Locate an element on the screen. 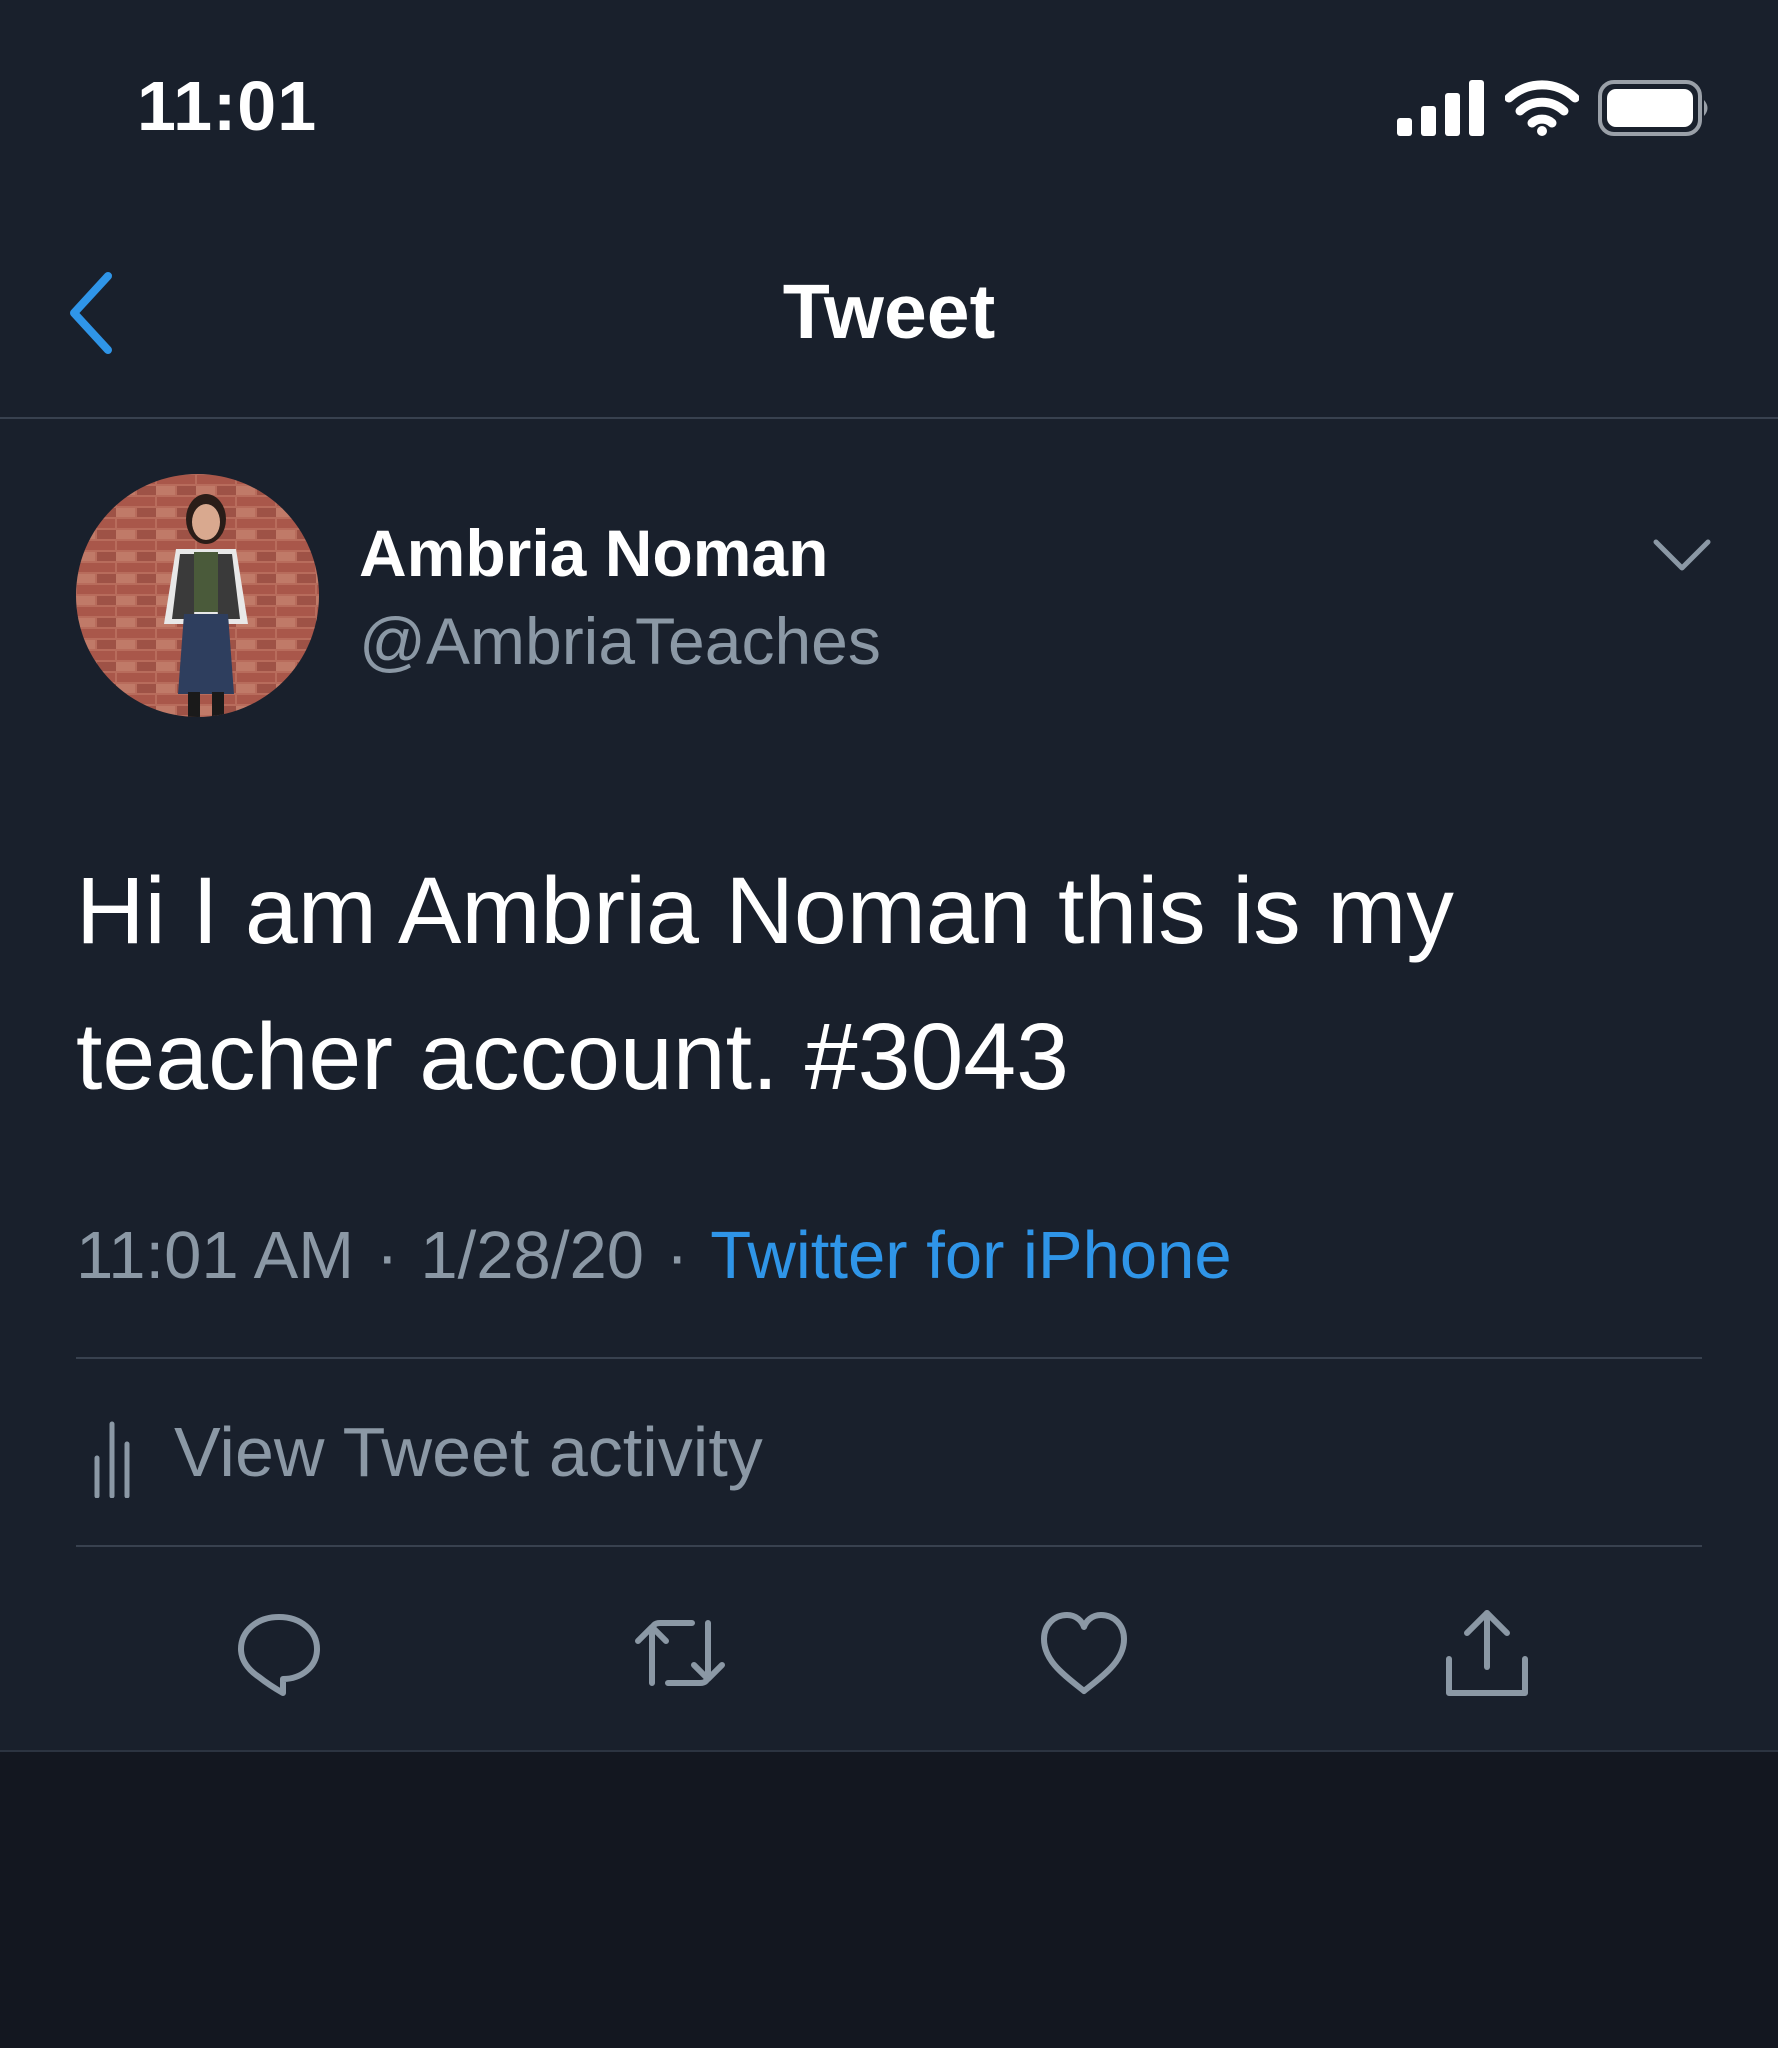 The image size is (1778, 2048). tweet-meta: 11:01 AM · 1/28/20 · Twitter for iPhone is located at coordinates (654, 1255).